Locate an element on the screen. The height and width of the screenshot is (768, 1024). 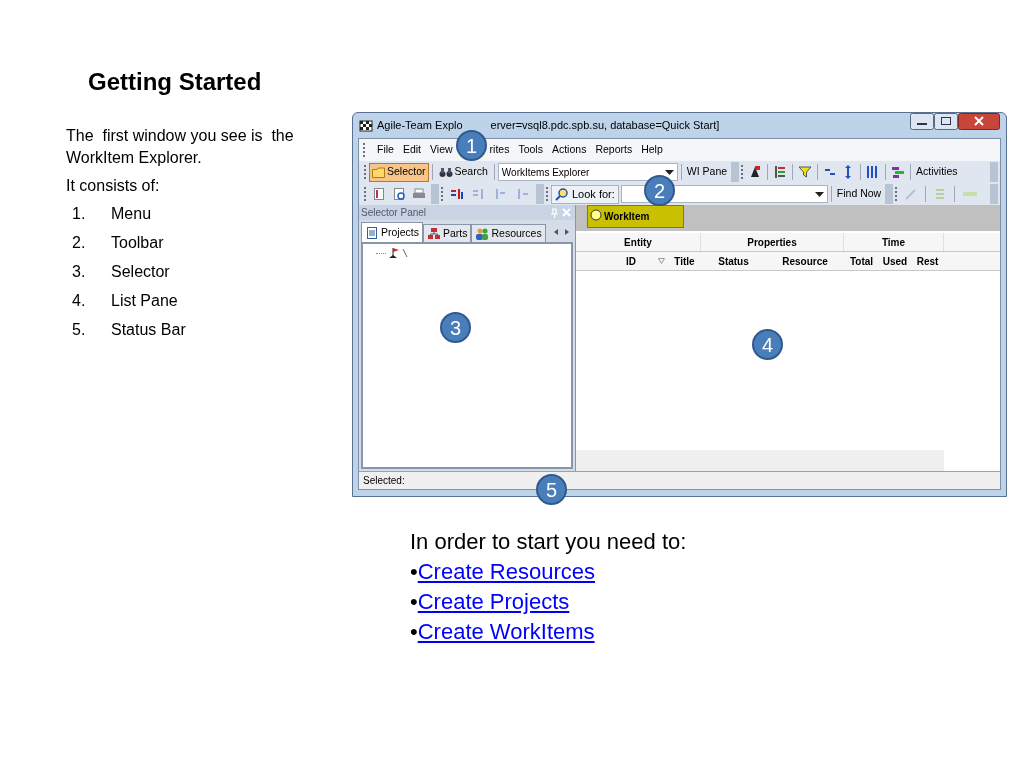
panel-tab: Projects is located at coordinates (392, 232).